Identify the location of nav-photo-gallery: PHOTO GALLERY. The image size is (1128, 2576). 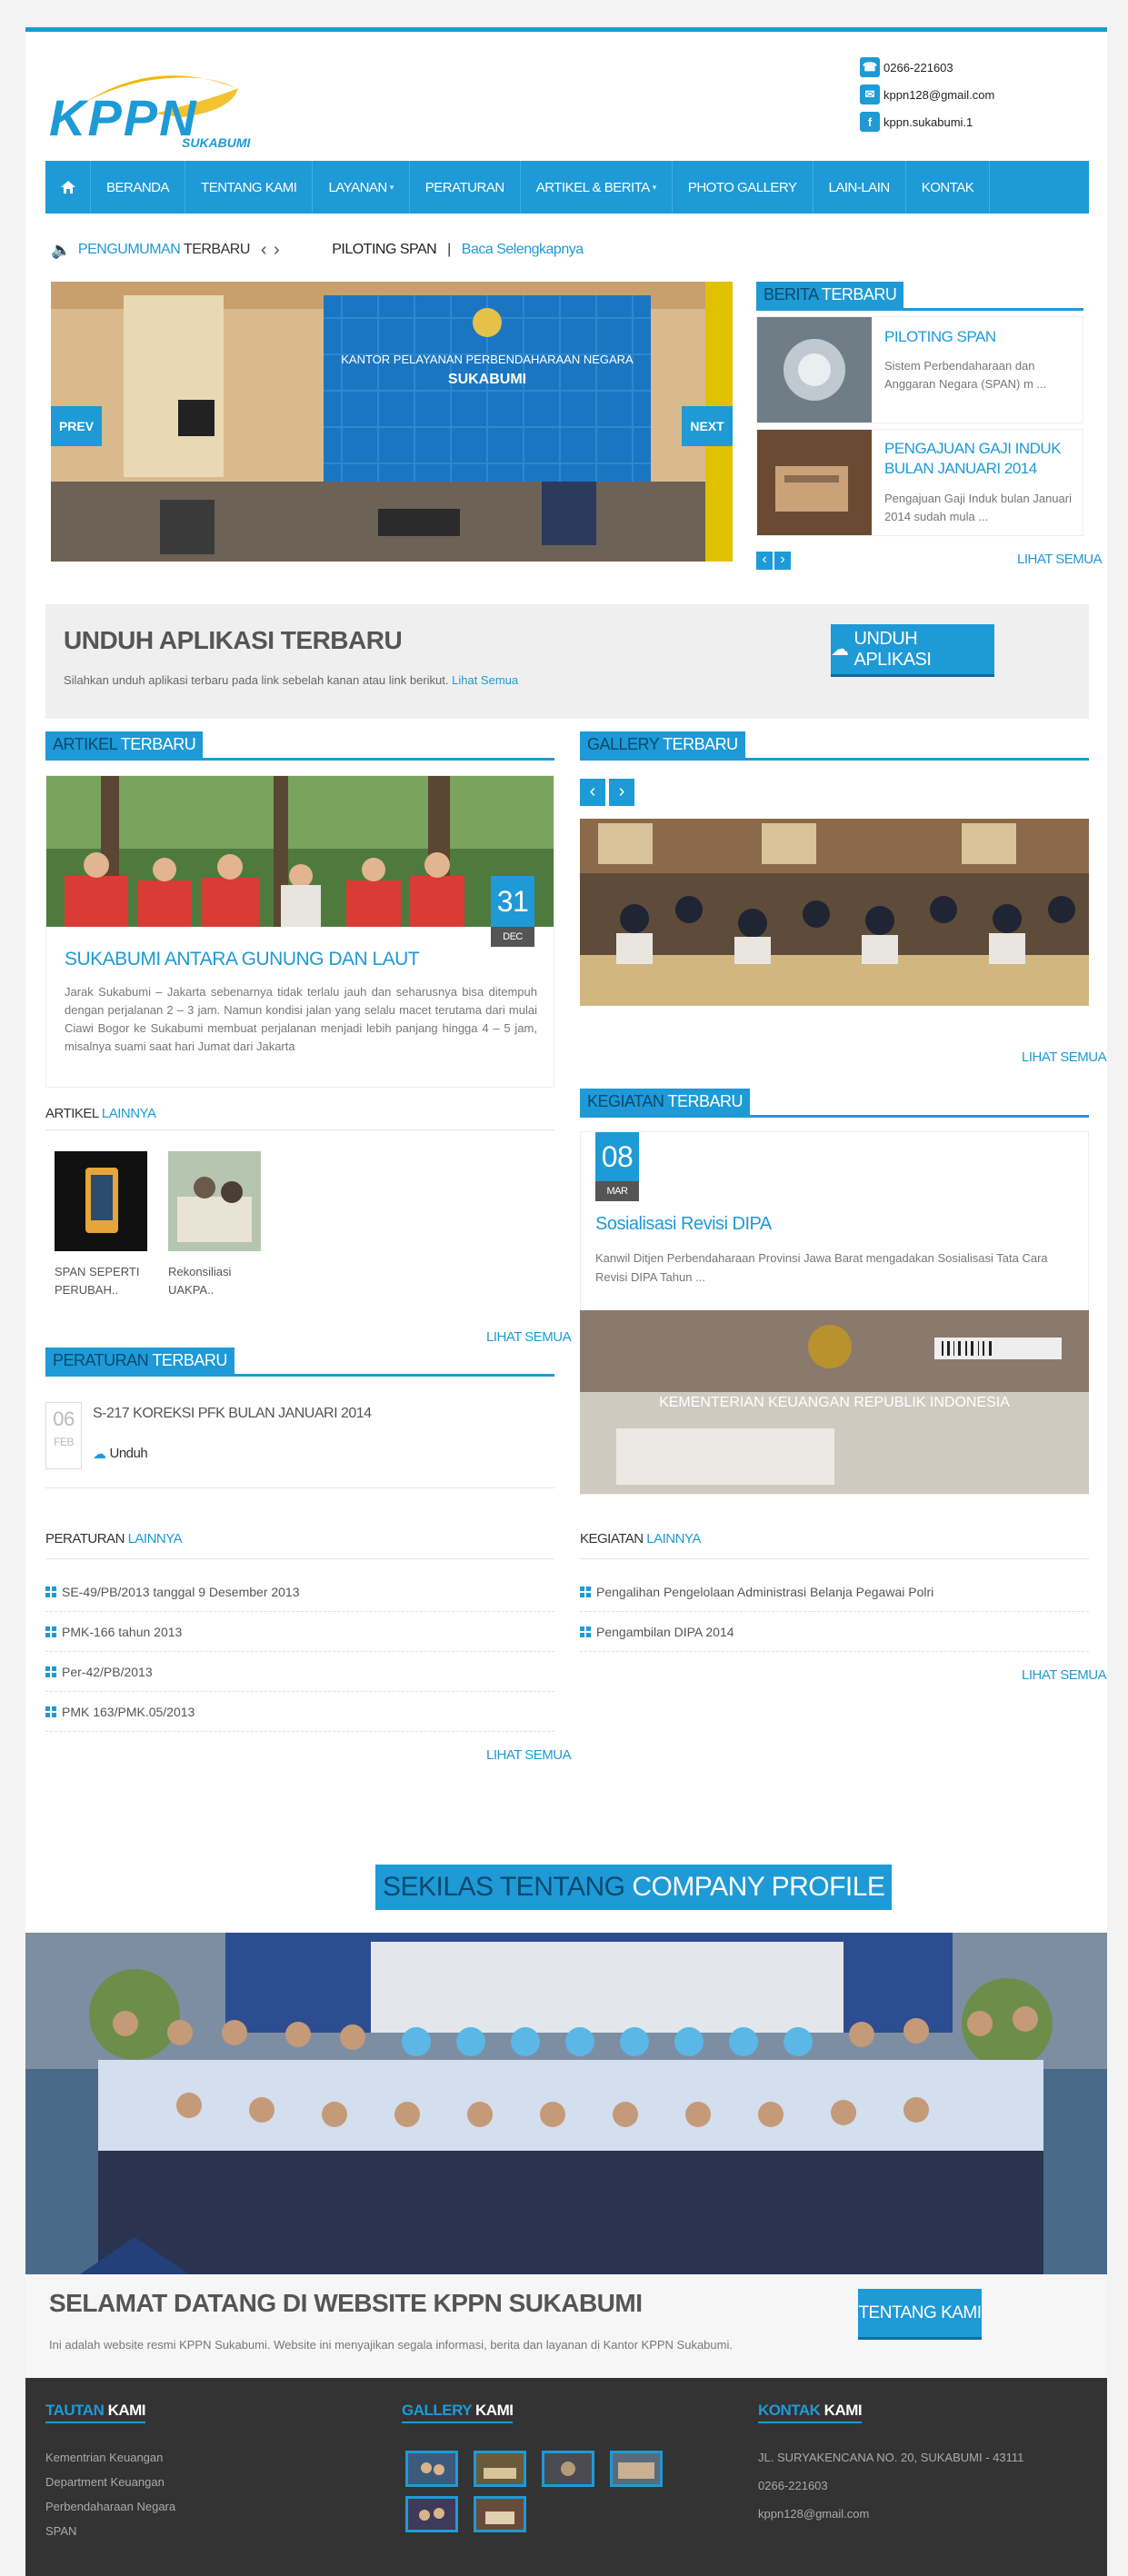
(743, 188).